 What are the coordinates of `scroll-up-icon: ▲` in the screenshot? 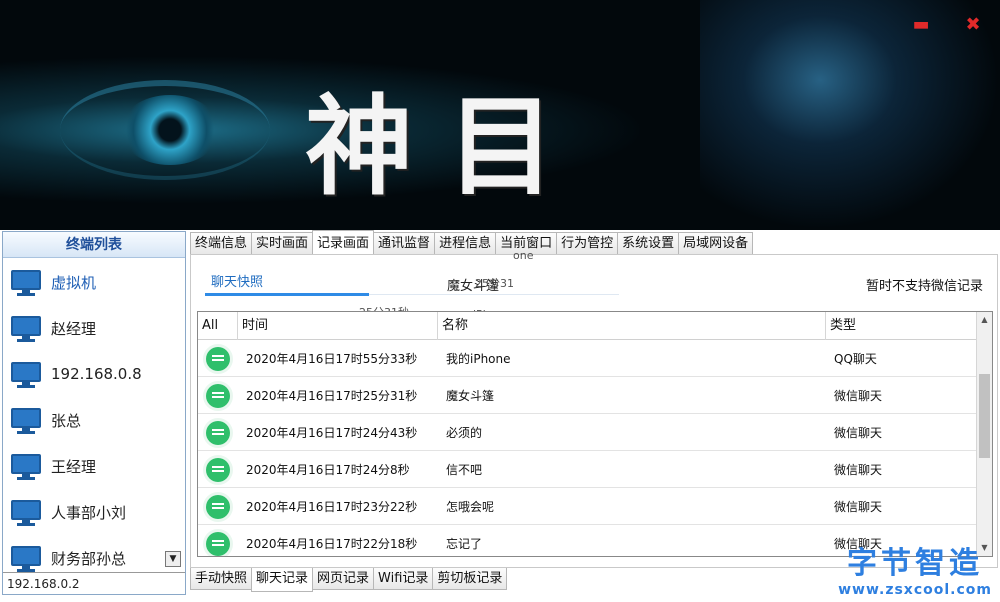 It's located at (984, 320).